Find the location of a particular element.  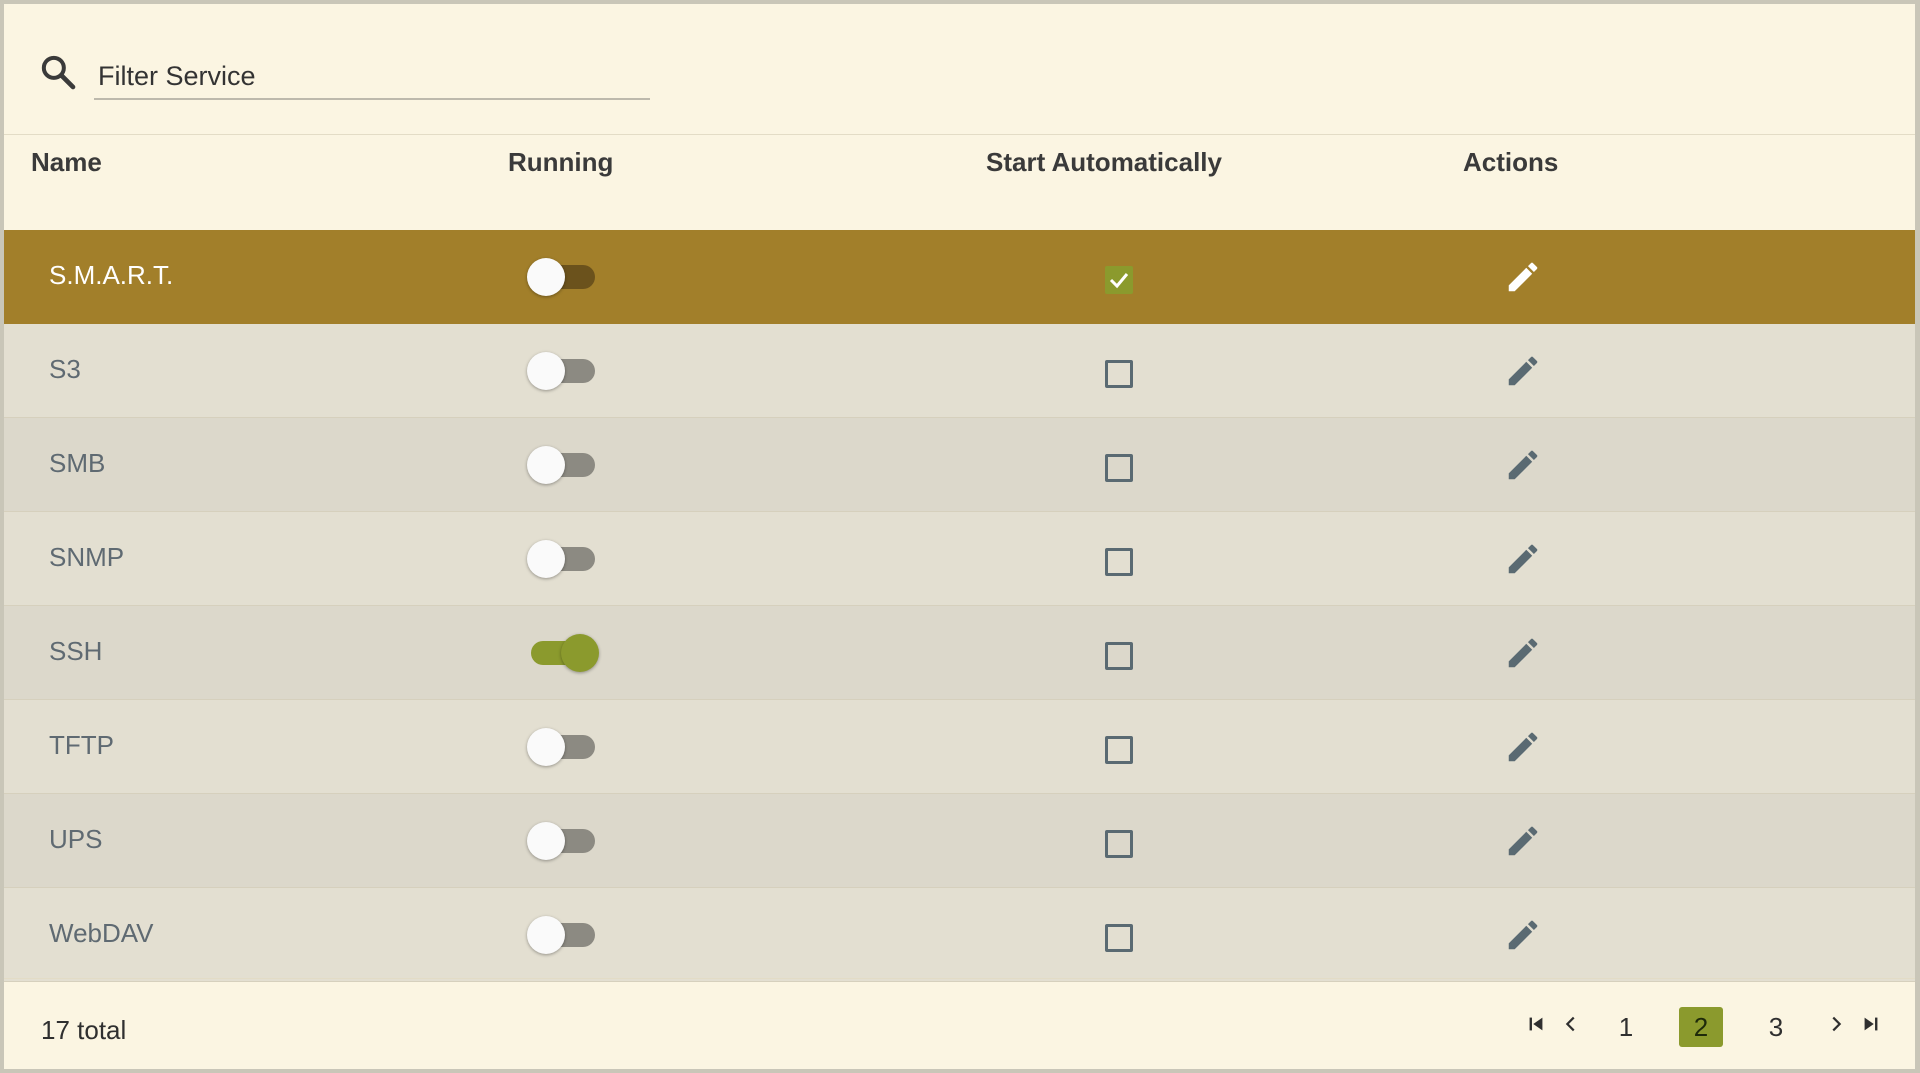

chevron-right-icon is located at coordinates (1836, 1024).